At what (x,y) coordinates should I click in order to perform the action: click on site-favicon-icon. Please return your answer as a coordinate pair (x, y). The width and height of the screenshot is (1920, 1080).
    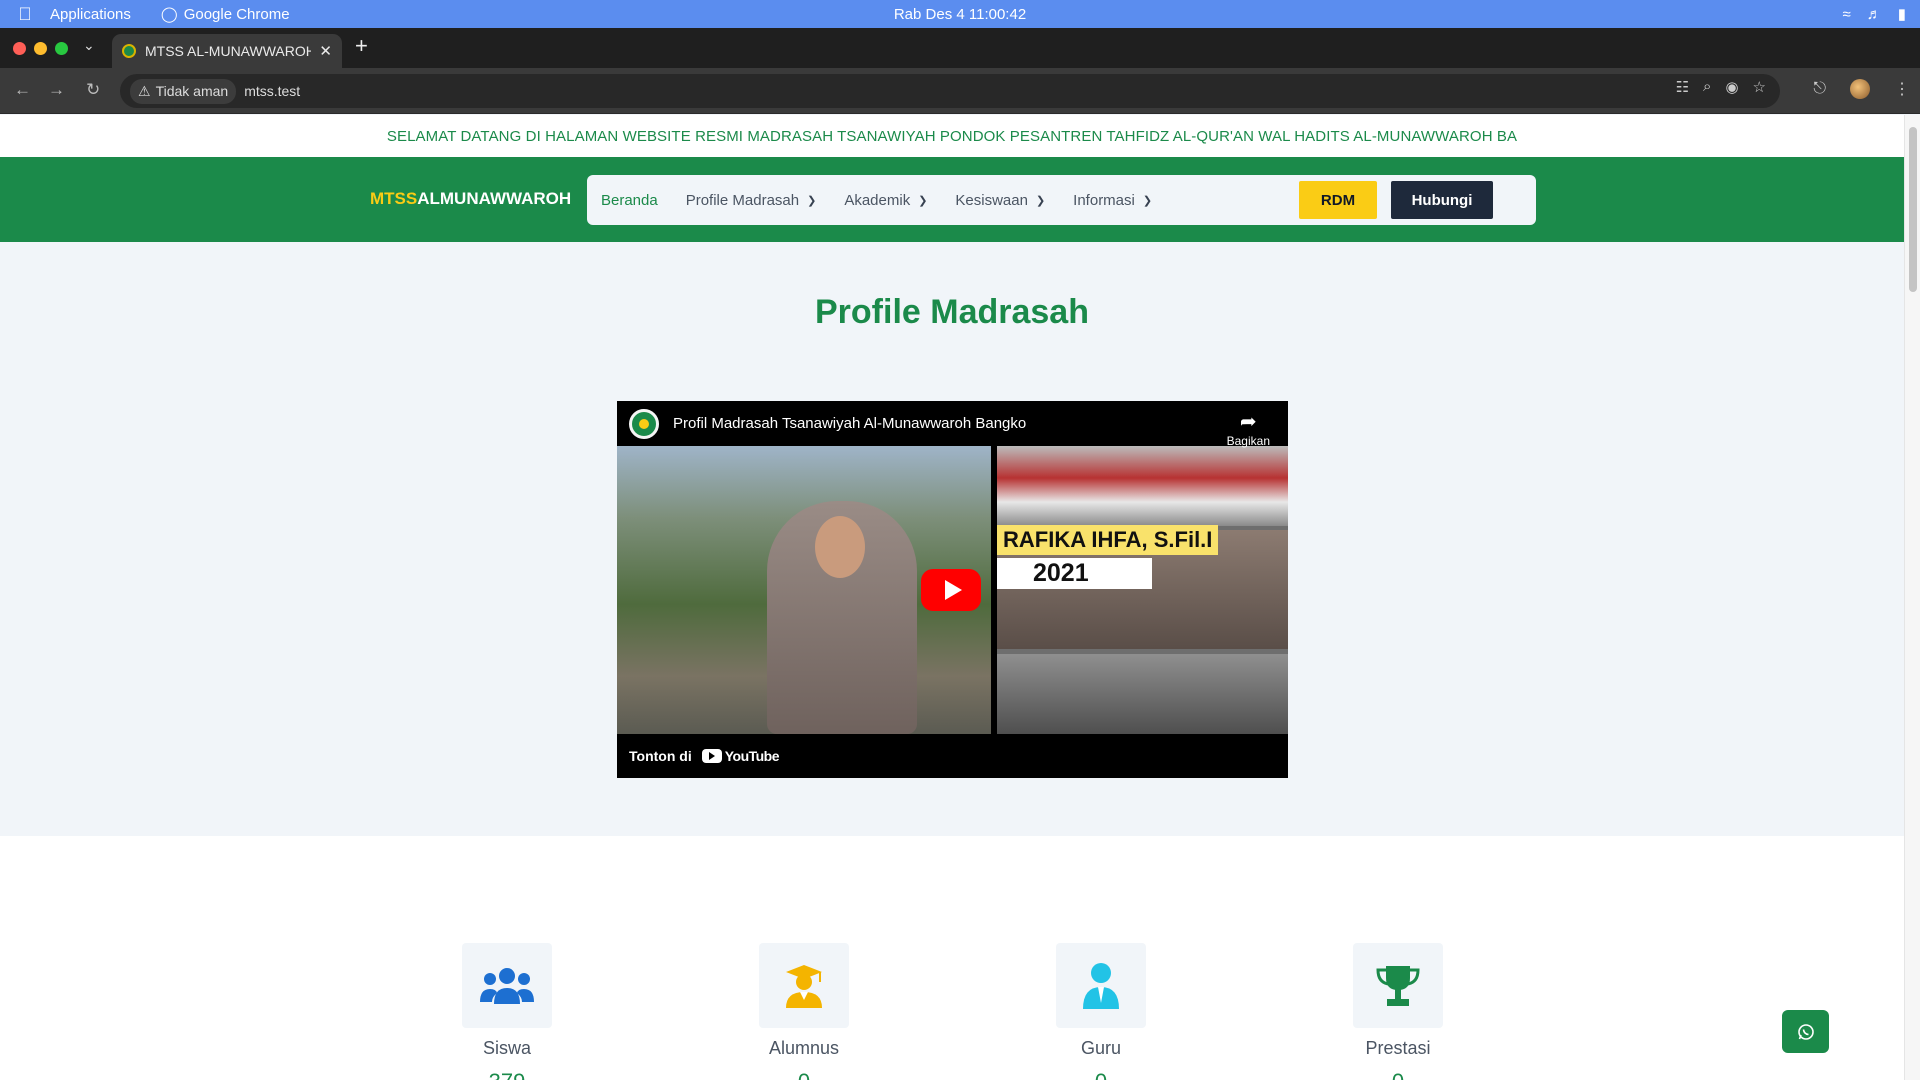
    Looking at the image, I should click on (129, 51).